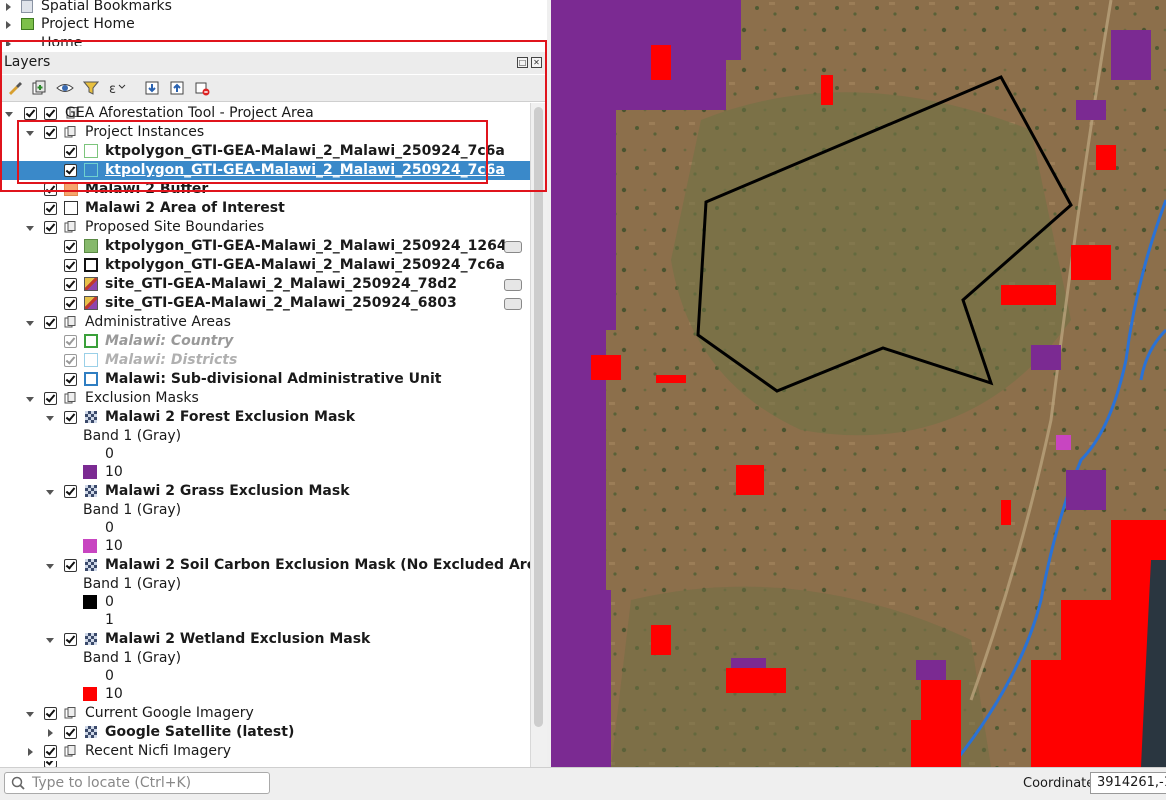 The height and width of the screenshot is (800, 1166). What do you see at coordinates (536, 62) in the screenshot?
I see `close-panel-icon: ✕` at bounding box center [536, 62].